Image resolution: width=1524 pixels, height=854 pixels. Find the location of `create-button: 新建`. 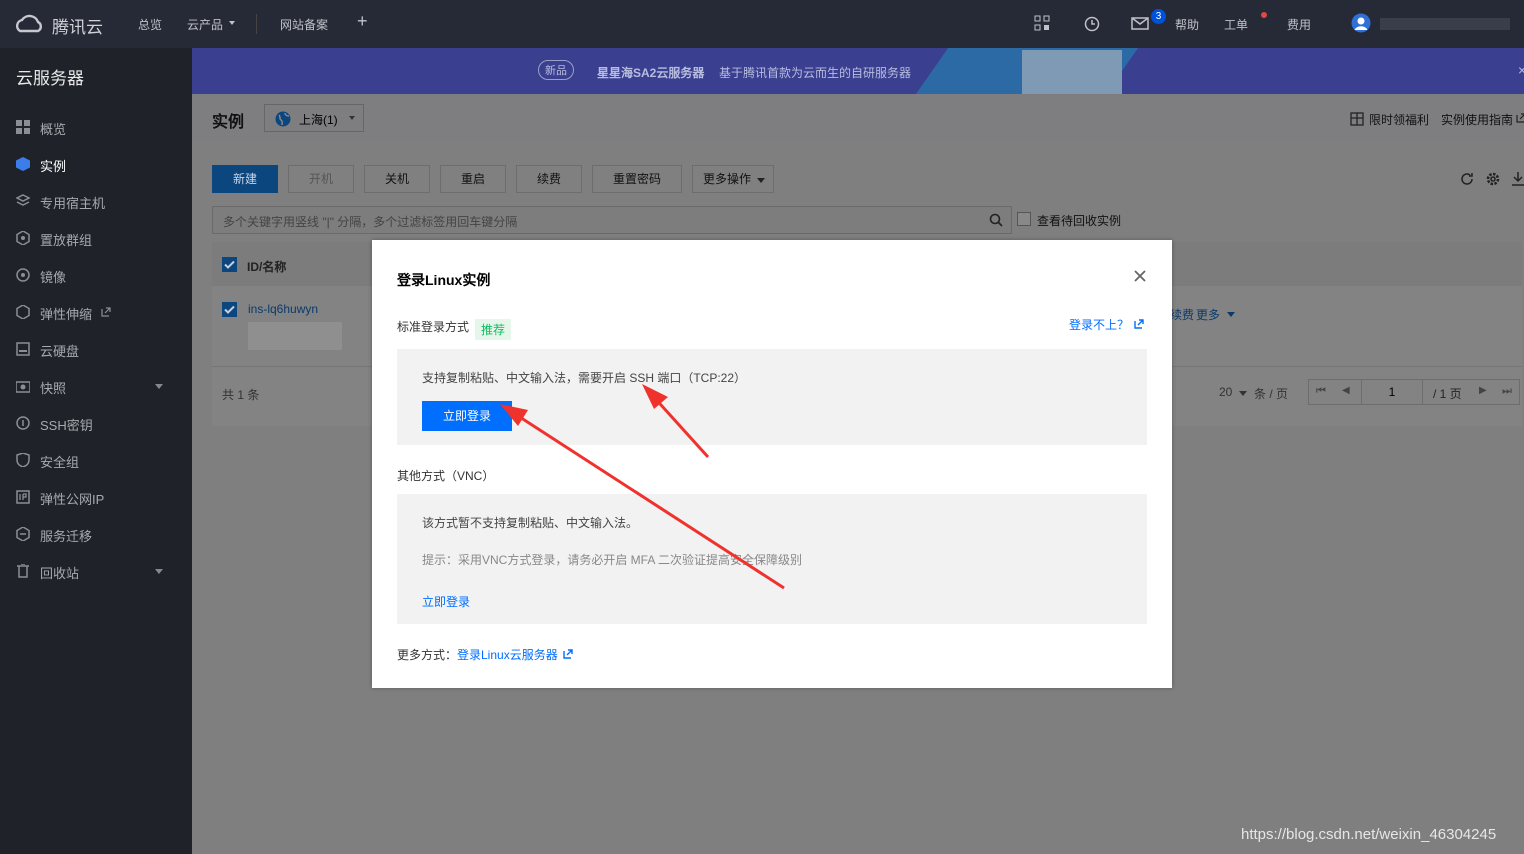

create-button: 新建 is located at coordinates (245, 179).